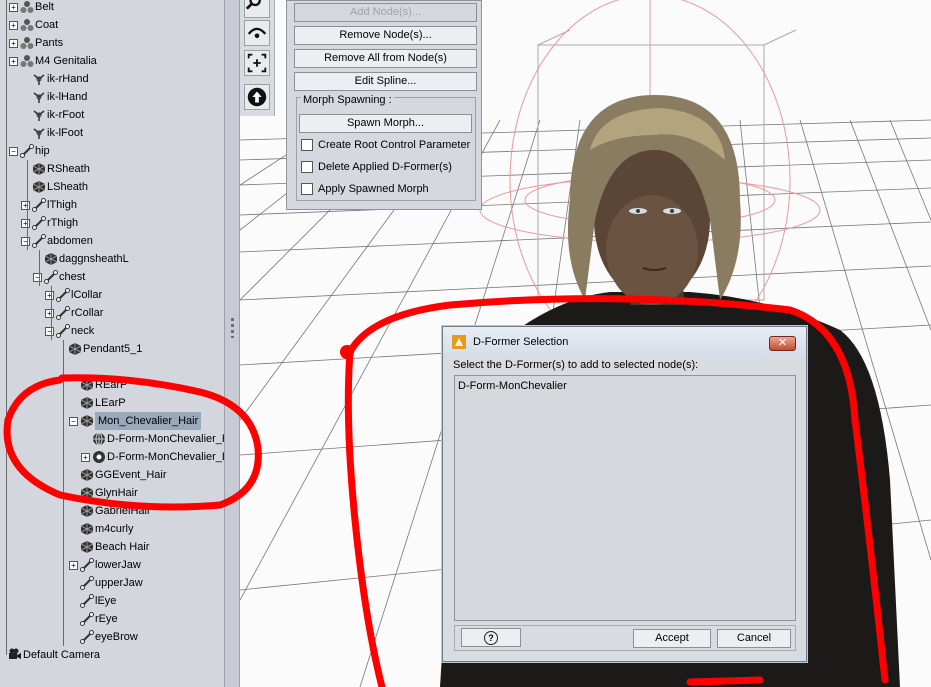 This screenshot has height=687, width=931. Describe the element at coordinates (112, 601) in the screenshot. I see `tree-row: lEye` at that location.